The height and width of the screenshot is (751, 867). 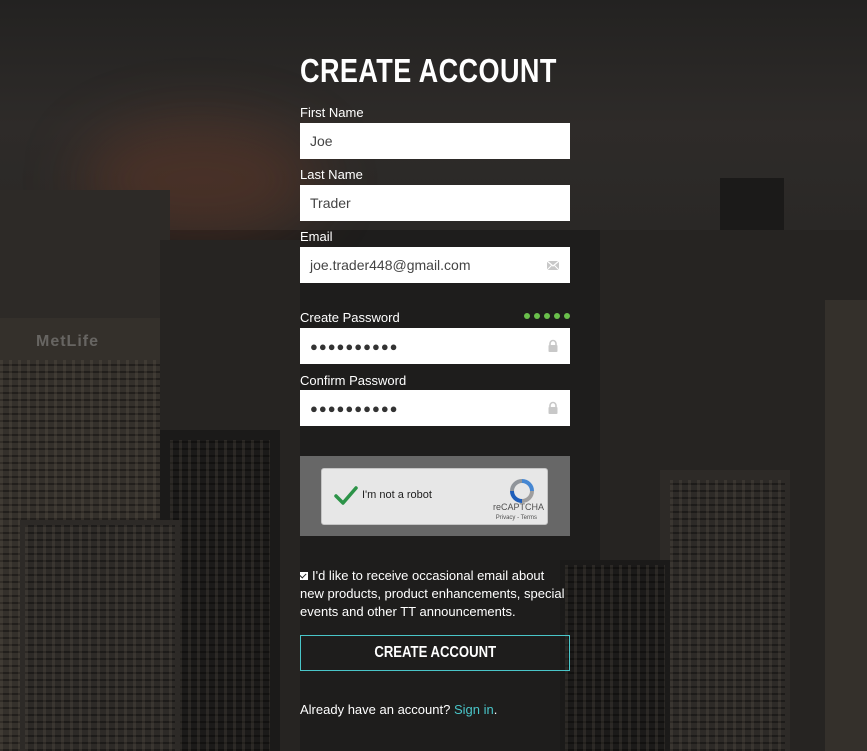 I want to click on last-name-value: Trader, so click(x=330, y=203).